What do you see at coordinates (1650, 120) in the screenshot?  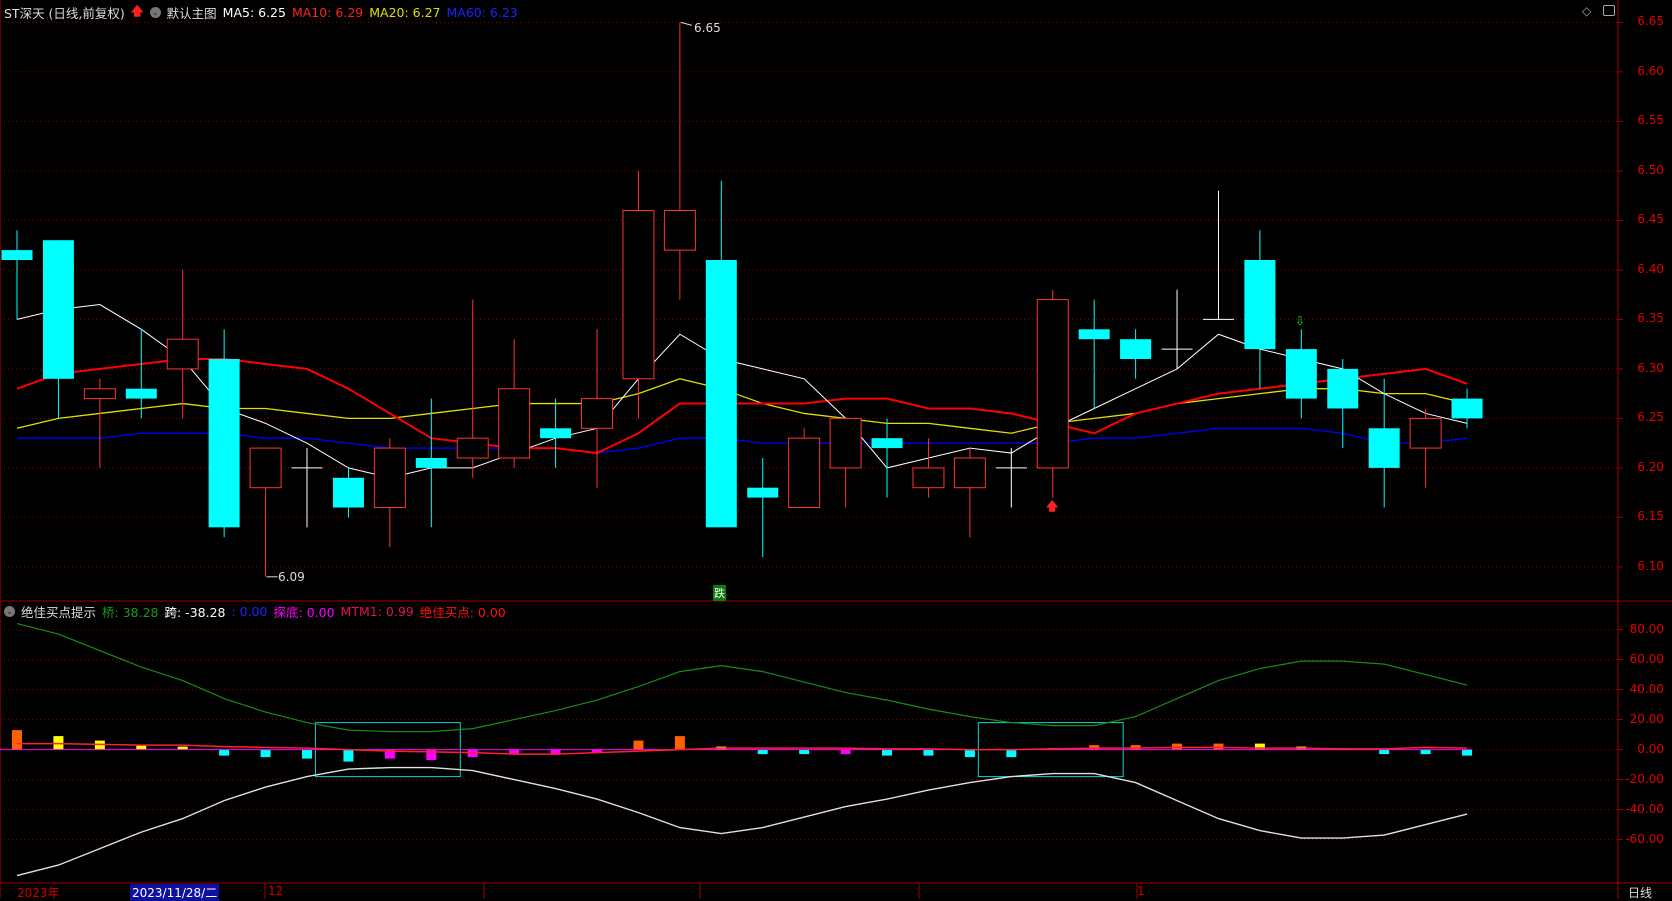 I see `price-tick-label: 6.55` at bounding box center [1650, 120].